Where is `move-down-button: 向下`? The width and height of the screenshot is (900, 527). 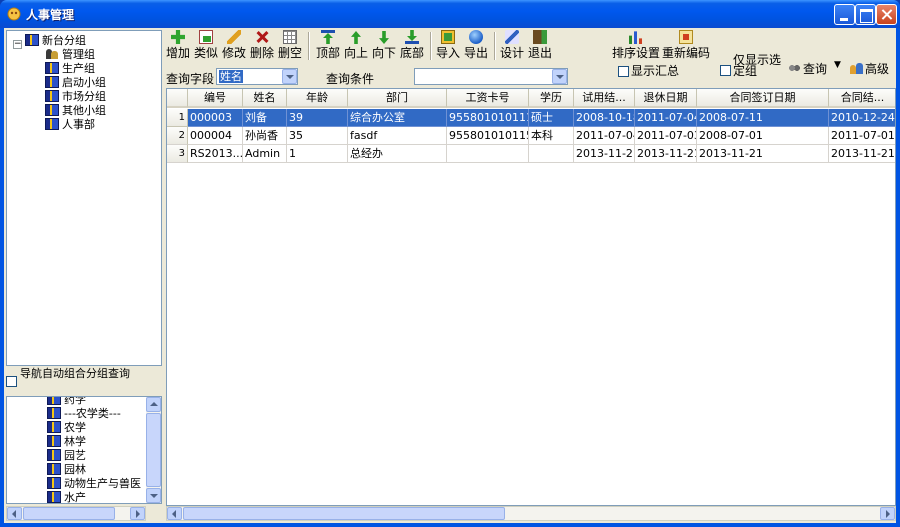 move-down-button: 向下 is located at coordinates (384, 47).